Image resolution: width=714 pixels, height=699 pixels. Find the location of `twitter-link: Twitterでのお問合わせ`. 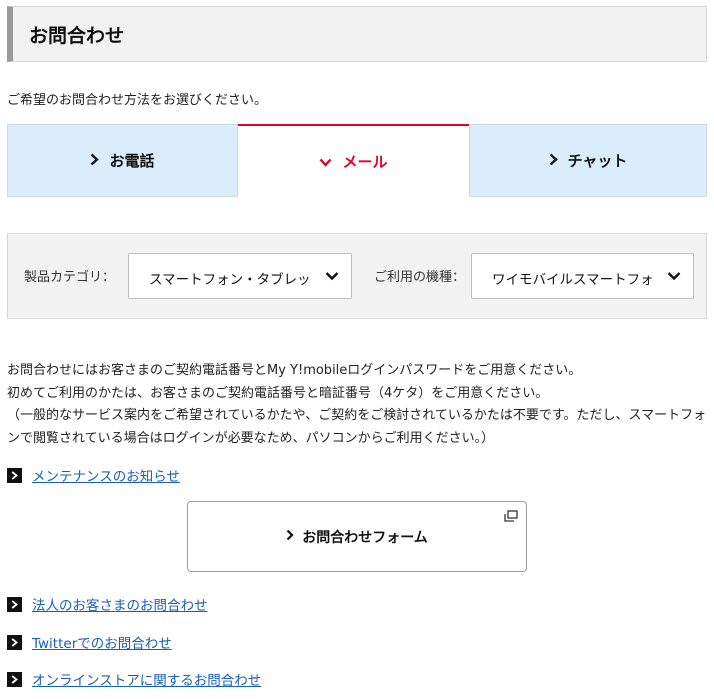

twitter-link: Twitterでのお問合わせ is located at coordinates (102, 642).